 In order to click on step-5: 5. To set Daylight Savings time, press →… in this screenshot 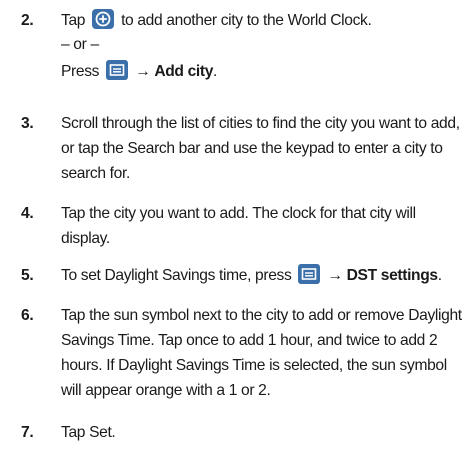, I will do `click(236, 277)`.